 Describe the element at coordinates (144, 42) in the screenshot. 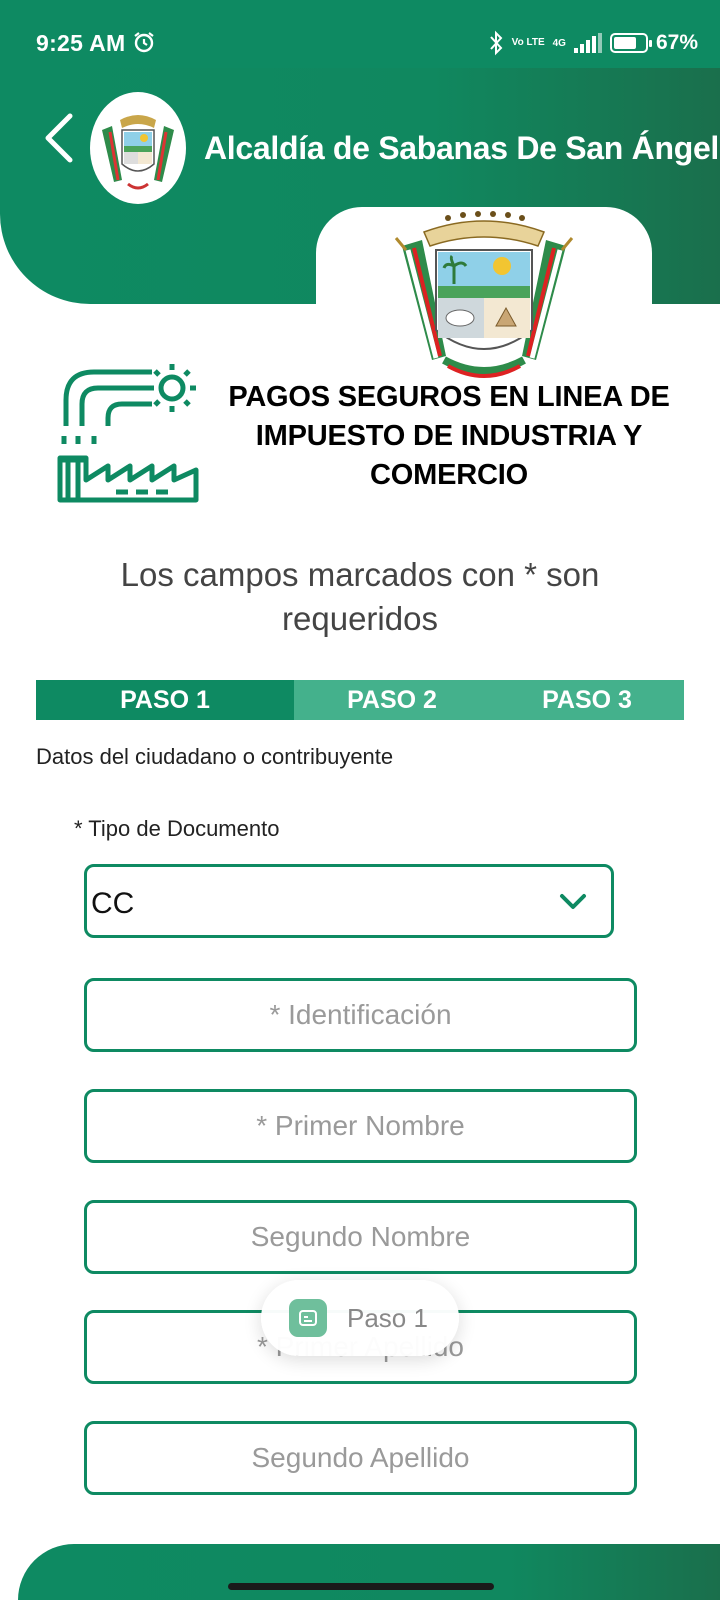

I see `alarm-icon` at that location.